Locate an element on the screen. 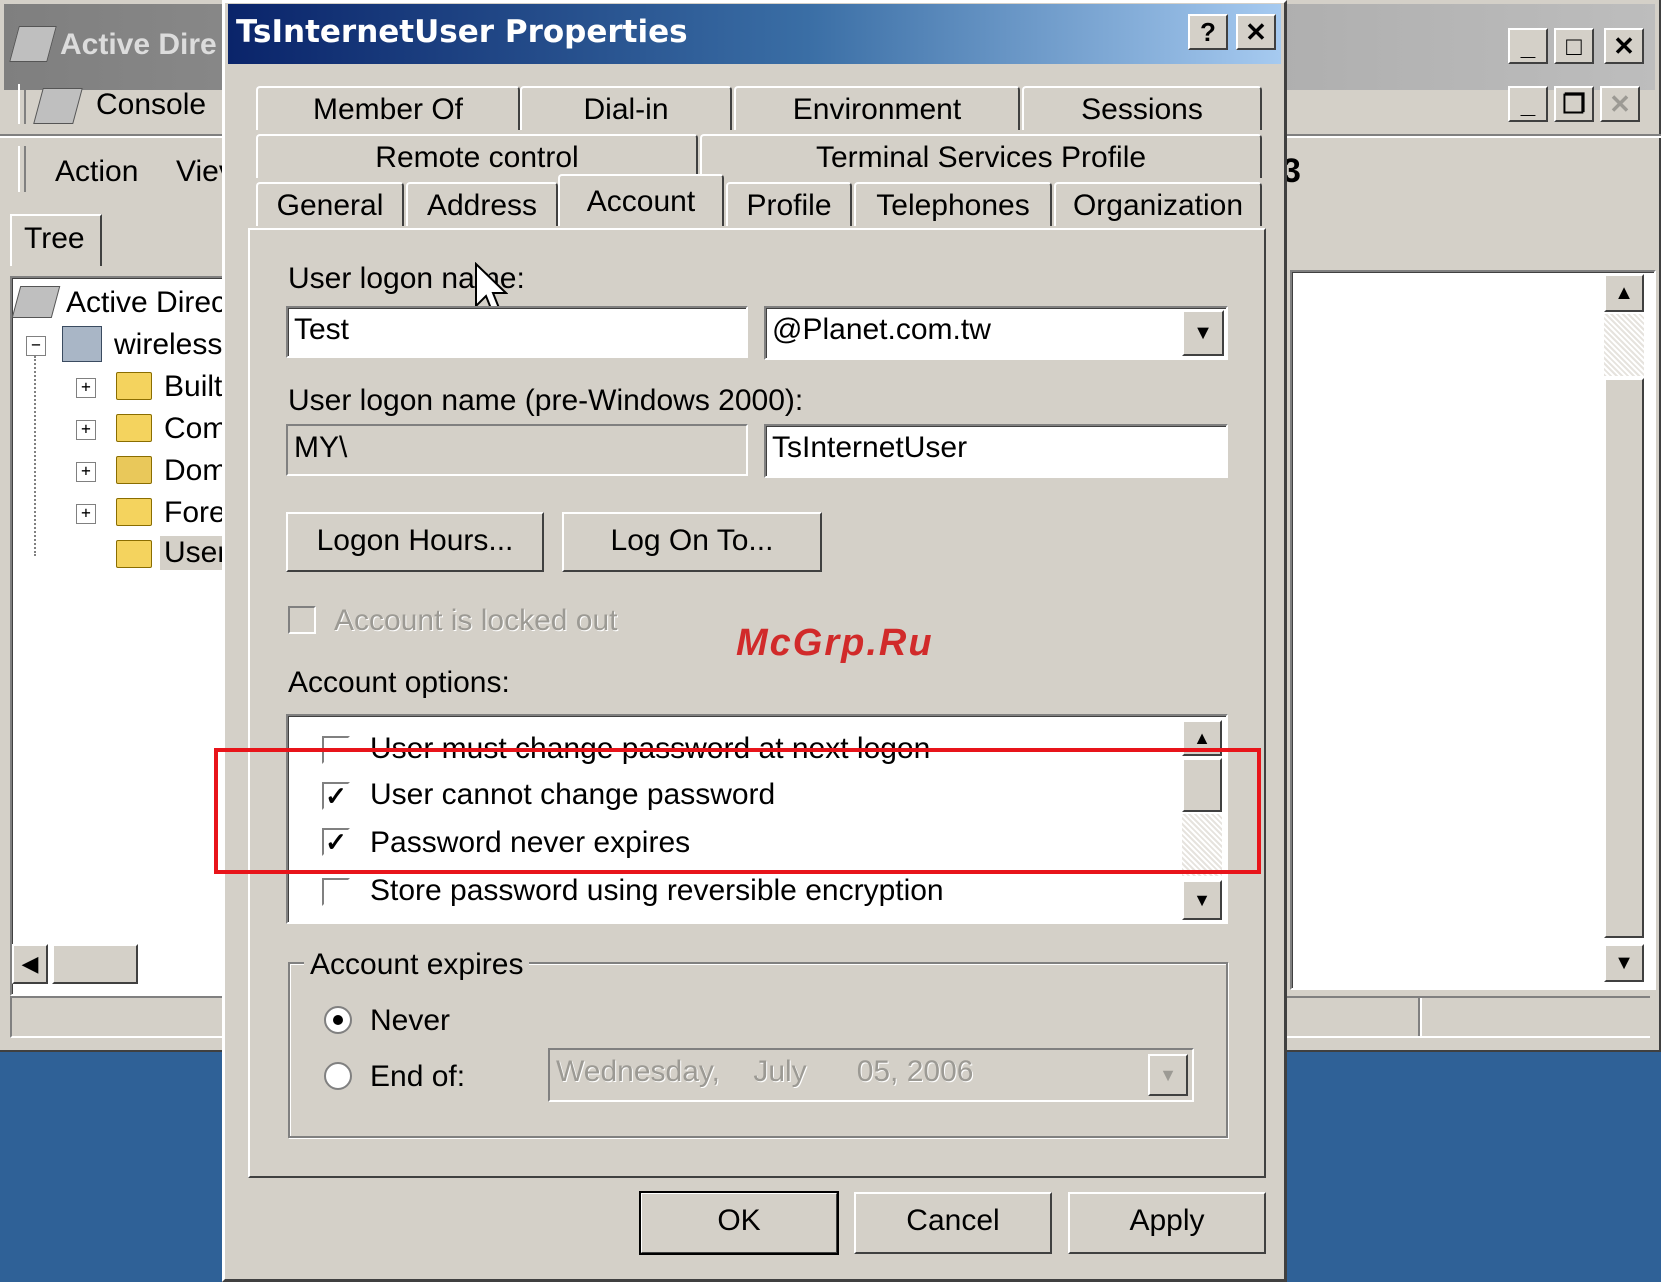  details-pane is located at coordinates (1473, 630).